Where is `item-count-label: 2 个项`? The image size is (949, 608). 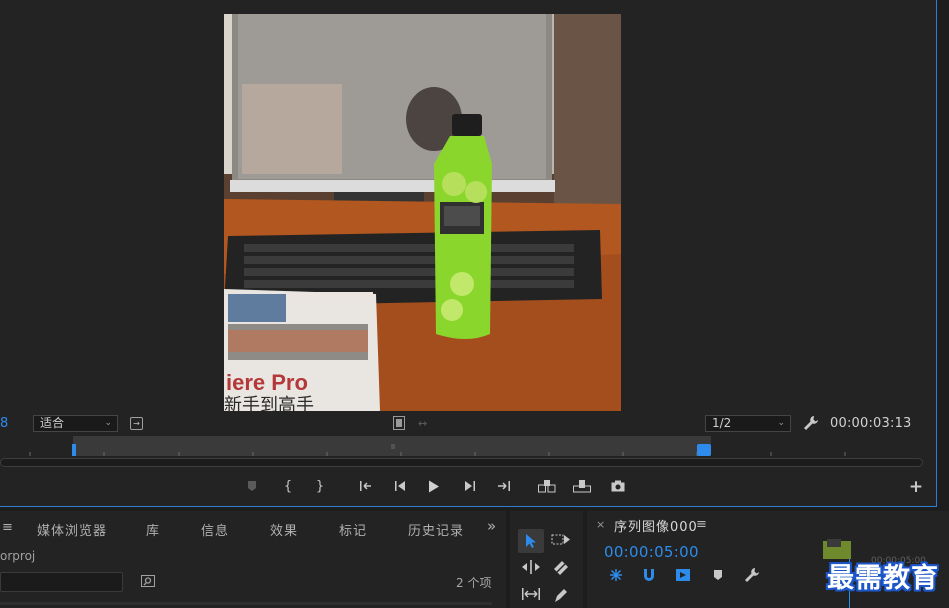 item-count-label: 2 个项 is located at coordinates (474, 583).